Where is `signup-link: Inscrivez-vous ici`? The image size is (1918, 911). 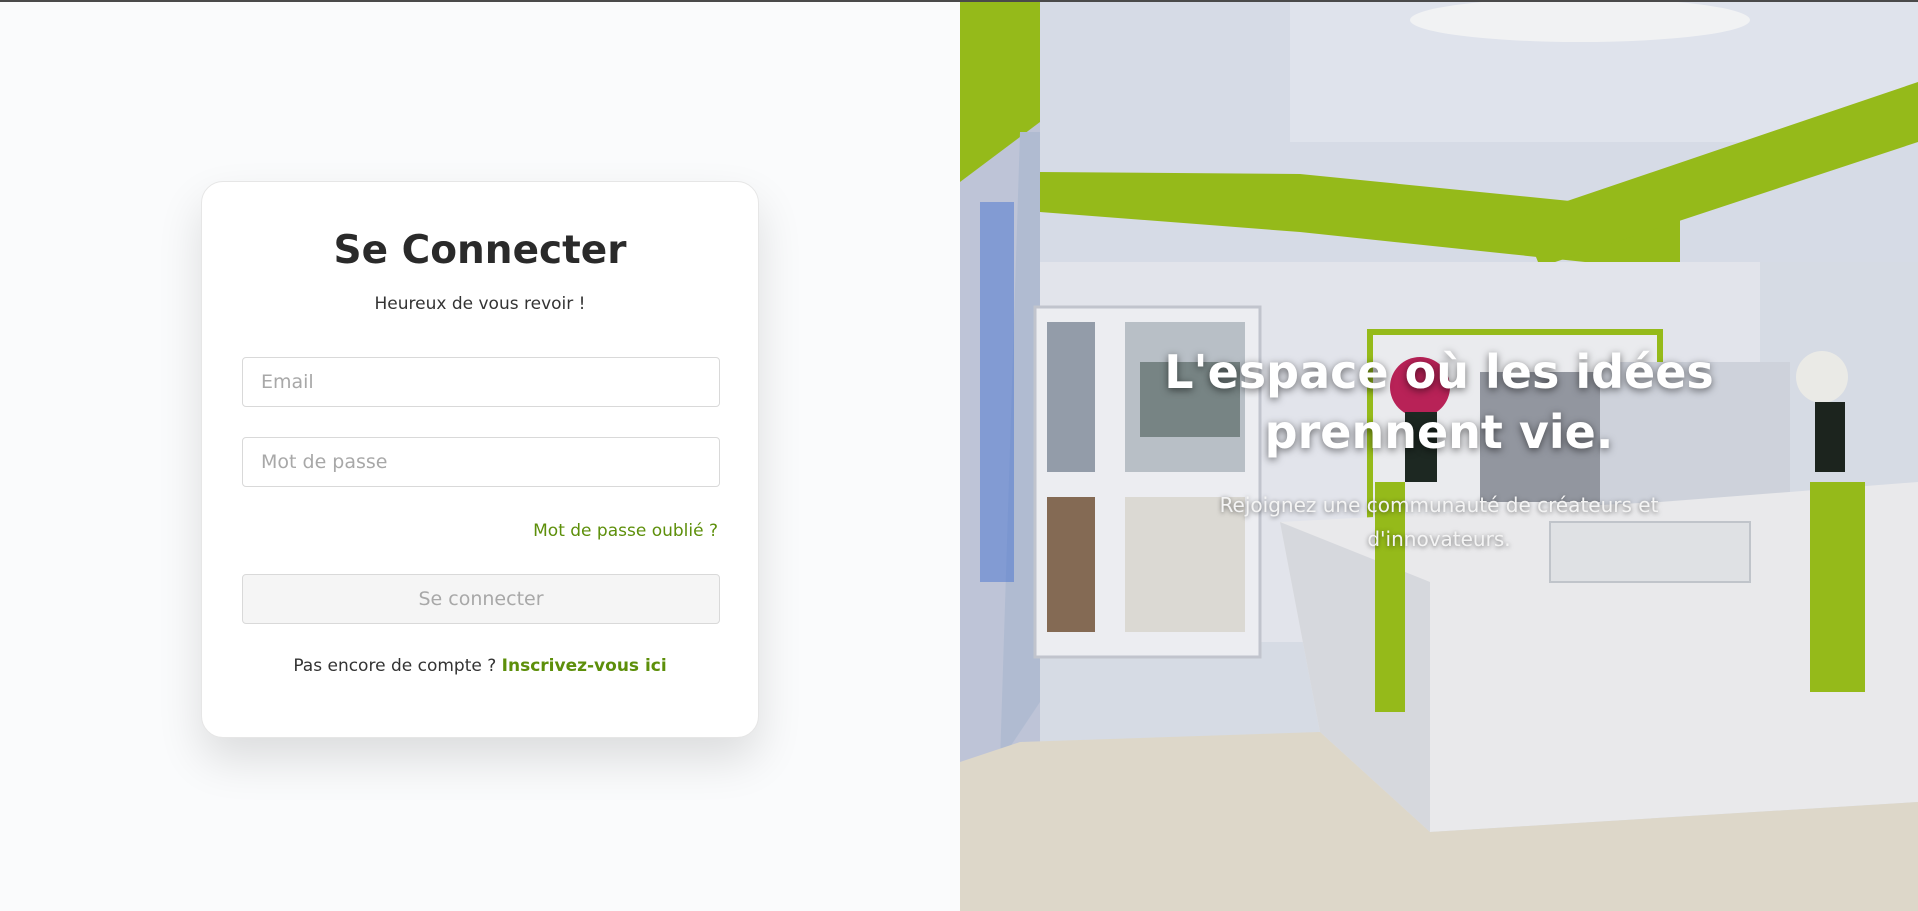
signup-link: Inscrivez-vous ici is located at coordinates (584, 666).